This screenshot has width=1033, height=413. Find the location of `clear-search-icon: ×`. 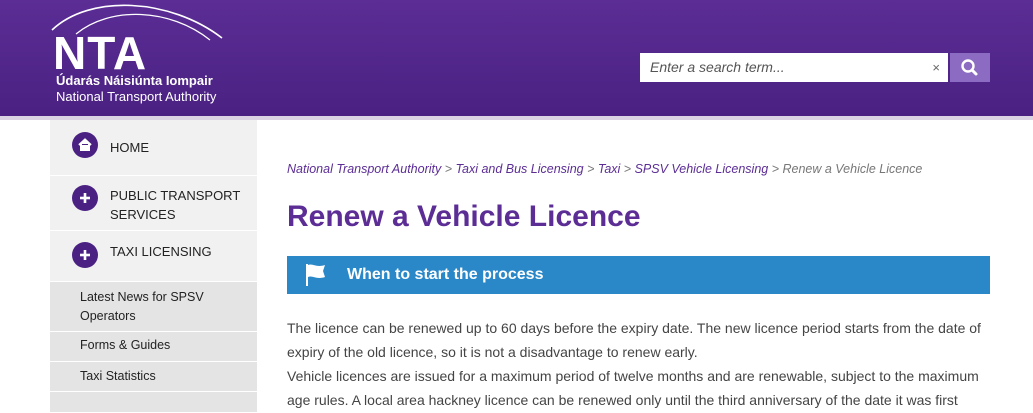

clear-search-icon: × is located at coordinates (936, 67).